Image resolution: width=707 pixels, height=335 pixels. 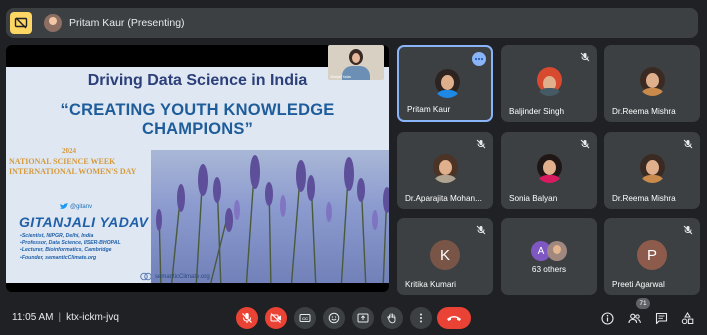 I want to click on people-button, so click(x=634, y=318).